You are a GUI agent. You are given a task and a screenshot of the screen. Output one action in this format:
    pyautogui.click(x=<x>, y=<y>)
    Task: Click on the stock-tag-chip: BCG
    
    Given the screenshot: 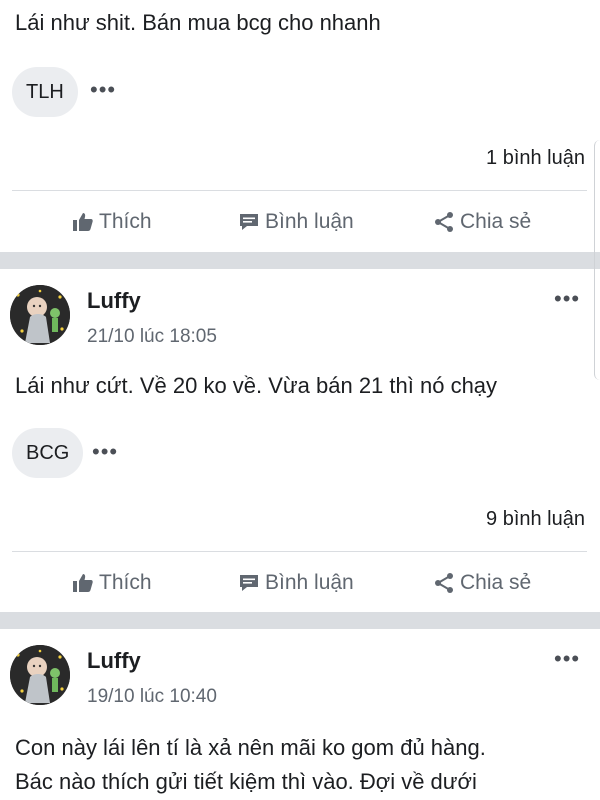 What is the action you would take?
    pyautogui.click(x=48, y=453)
    